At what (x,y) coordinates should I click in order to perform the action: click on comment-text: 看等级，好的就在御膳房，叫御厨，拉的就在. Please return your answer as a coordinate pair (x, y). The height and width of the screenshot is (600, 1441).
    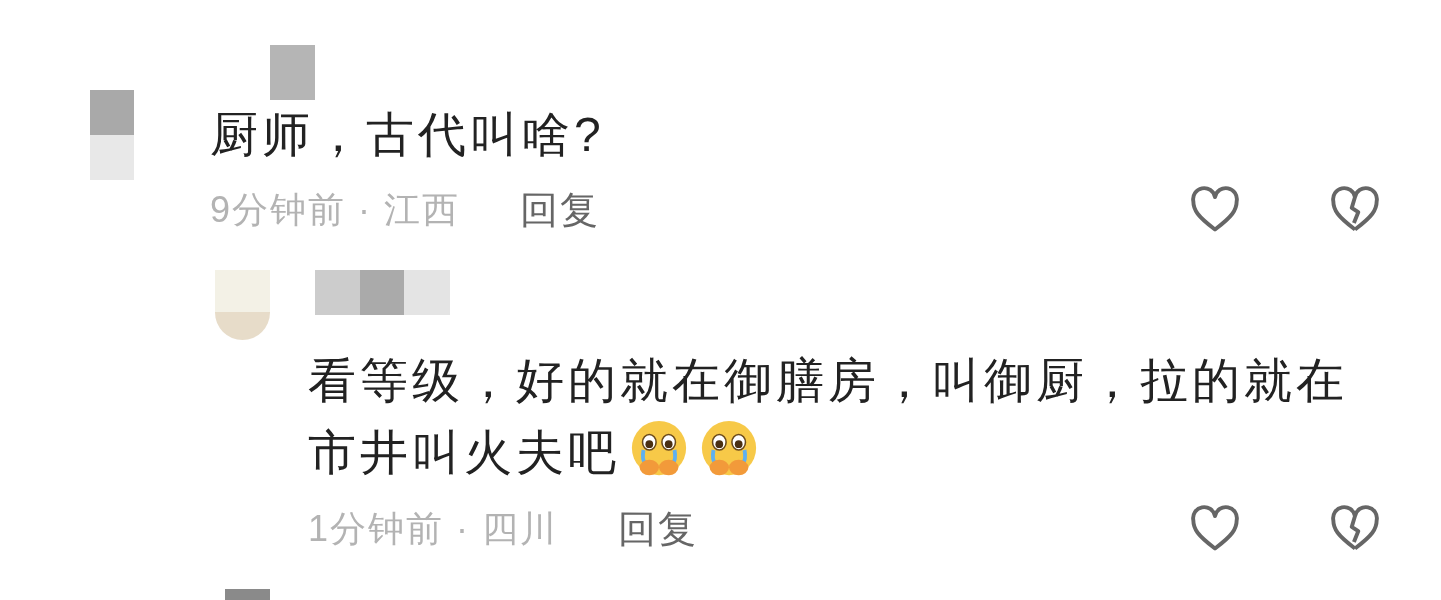
    Looking at the image, I should click on (828, 380).